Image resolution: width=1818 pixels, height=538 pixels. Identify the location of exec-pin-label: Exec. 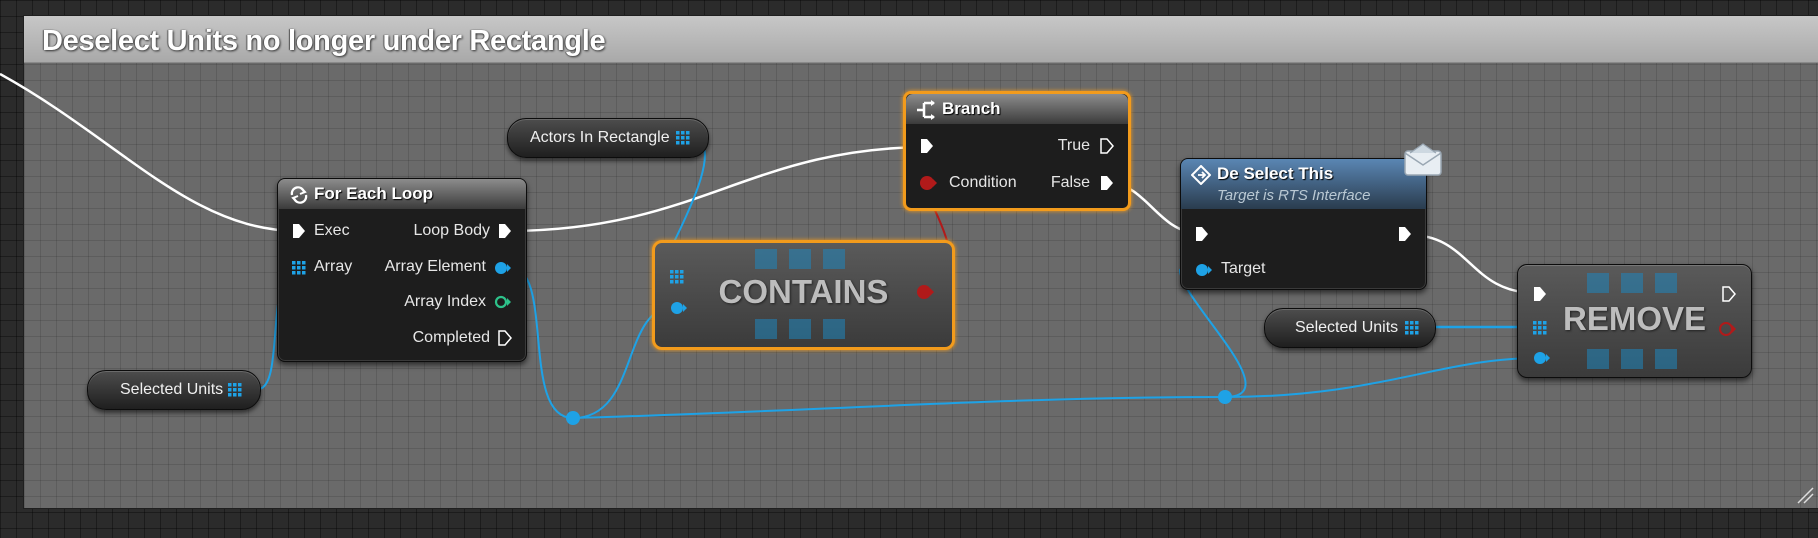
(332, 230).